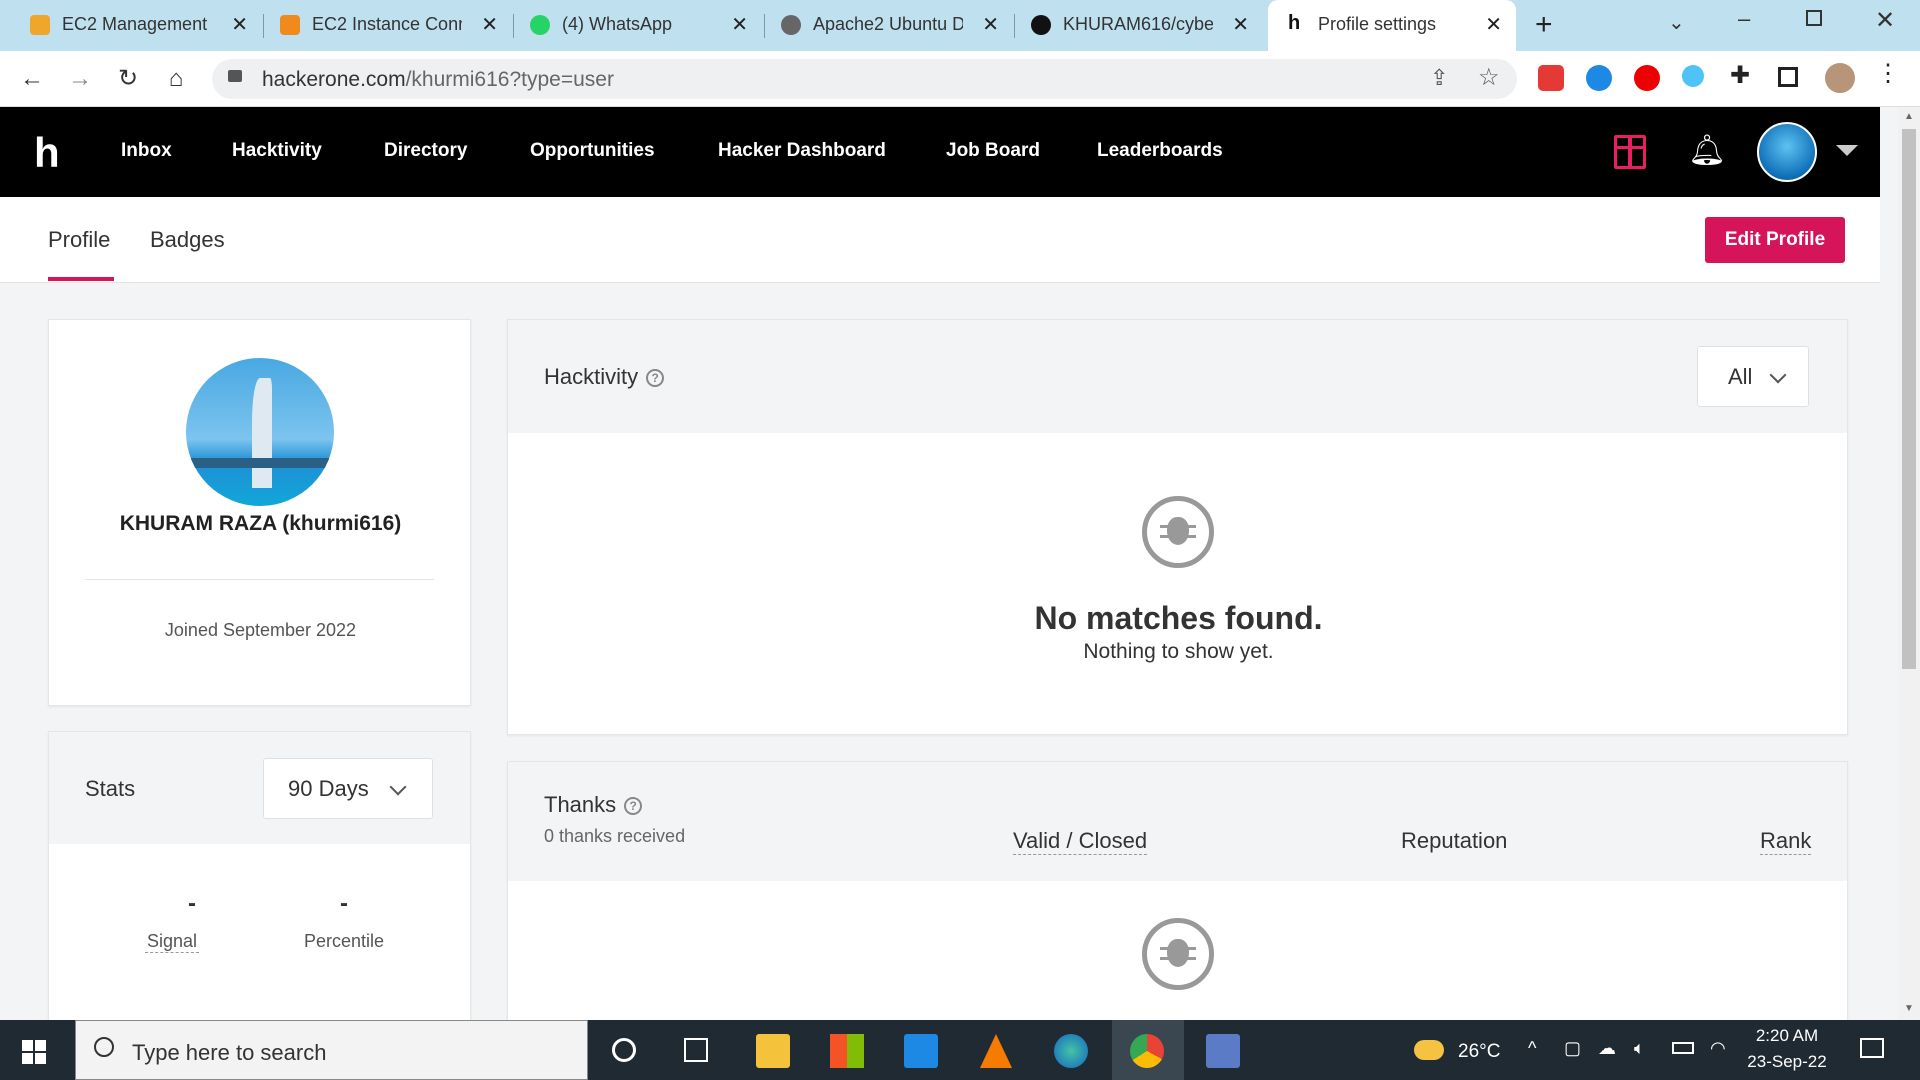 This screenshot has width=1920, height=1080. I want to click on tab-badges: Badges, so click(187, 240).